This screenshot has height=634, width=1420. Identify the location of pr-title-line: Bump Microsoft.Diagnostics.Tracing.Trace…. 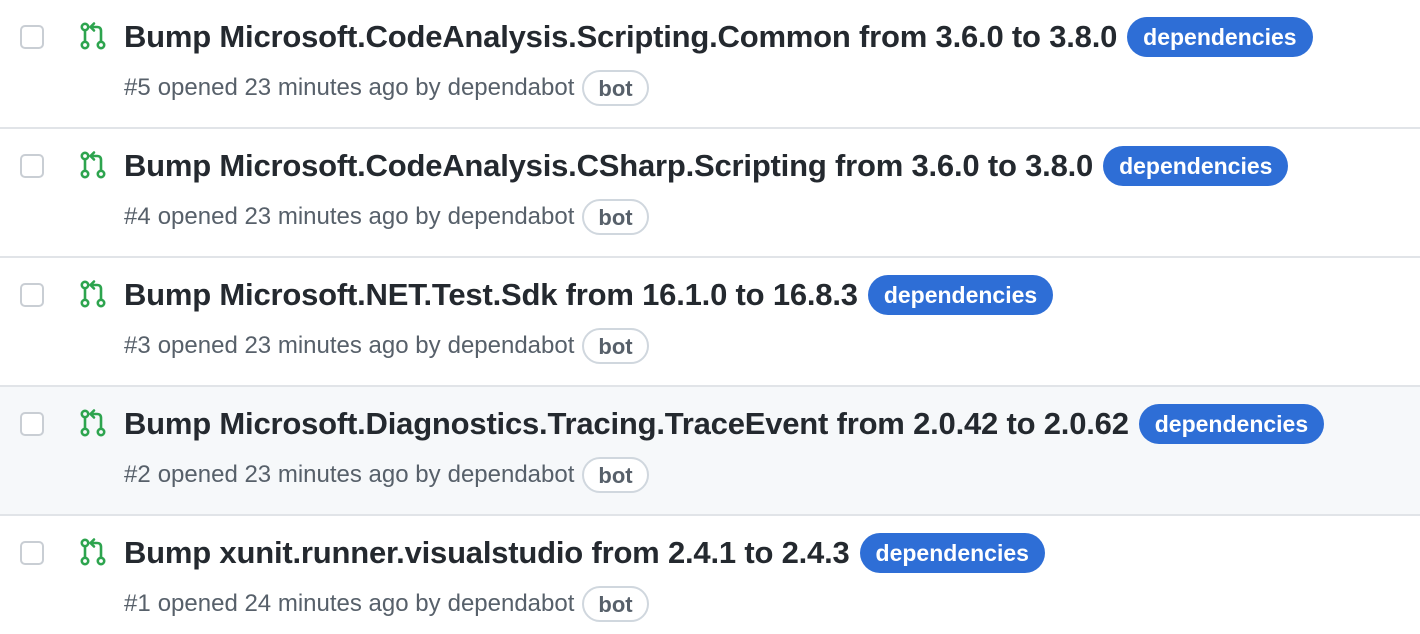
(724, 424).